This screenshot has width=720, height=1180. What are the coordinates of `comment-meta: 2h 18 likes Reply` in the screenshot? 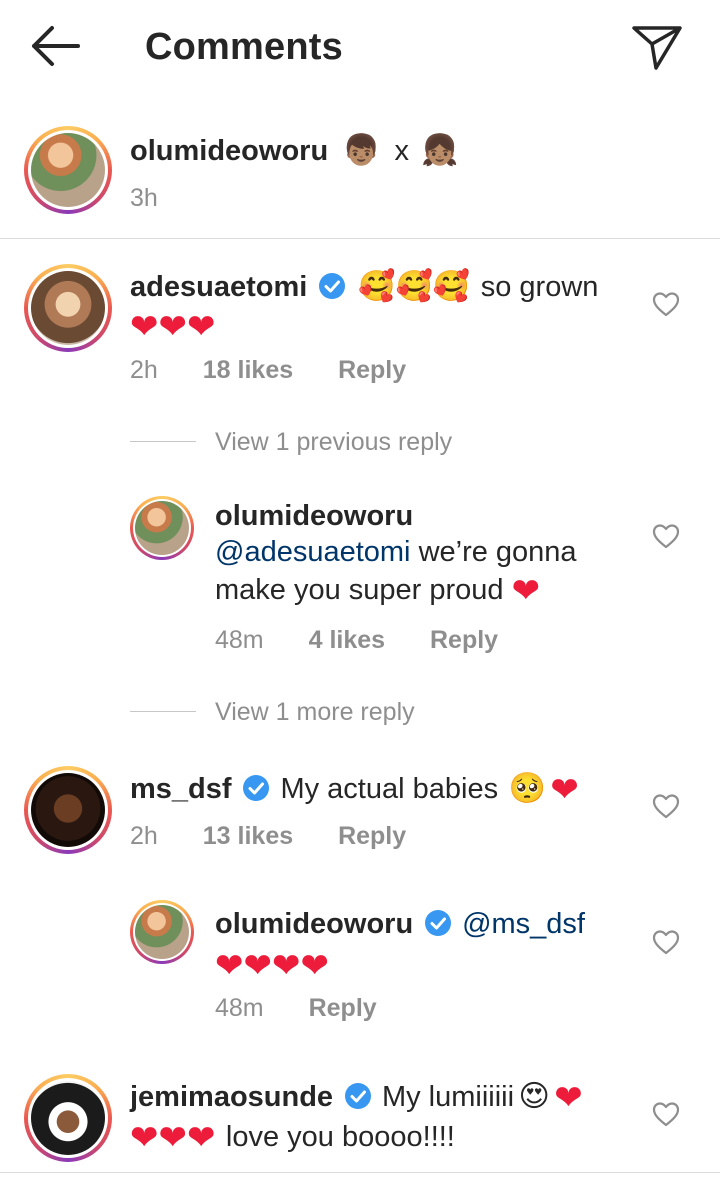 It's located at (287, 370).